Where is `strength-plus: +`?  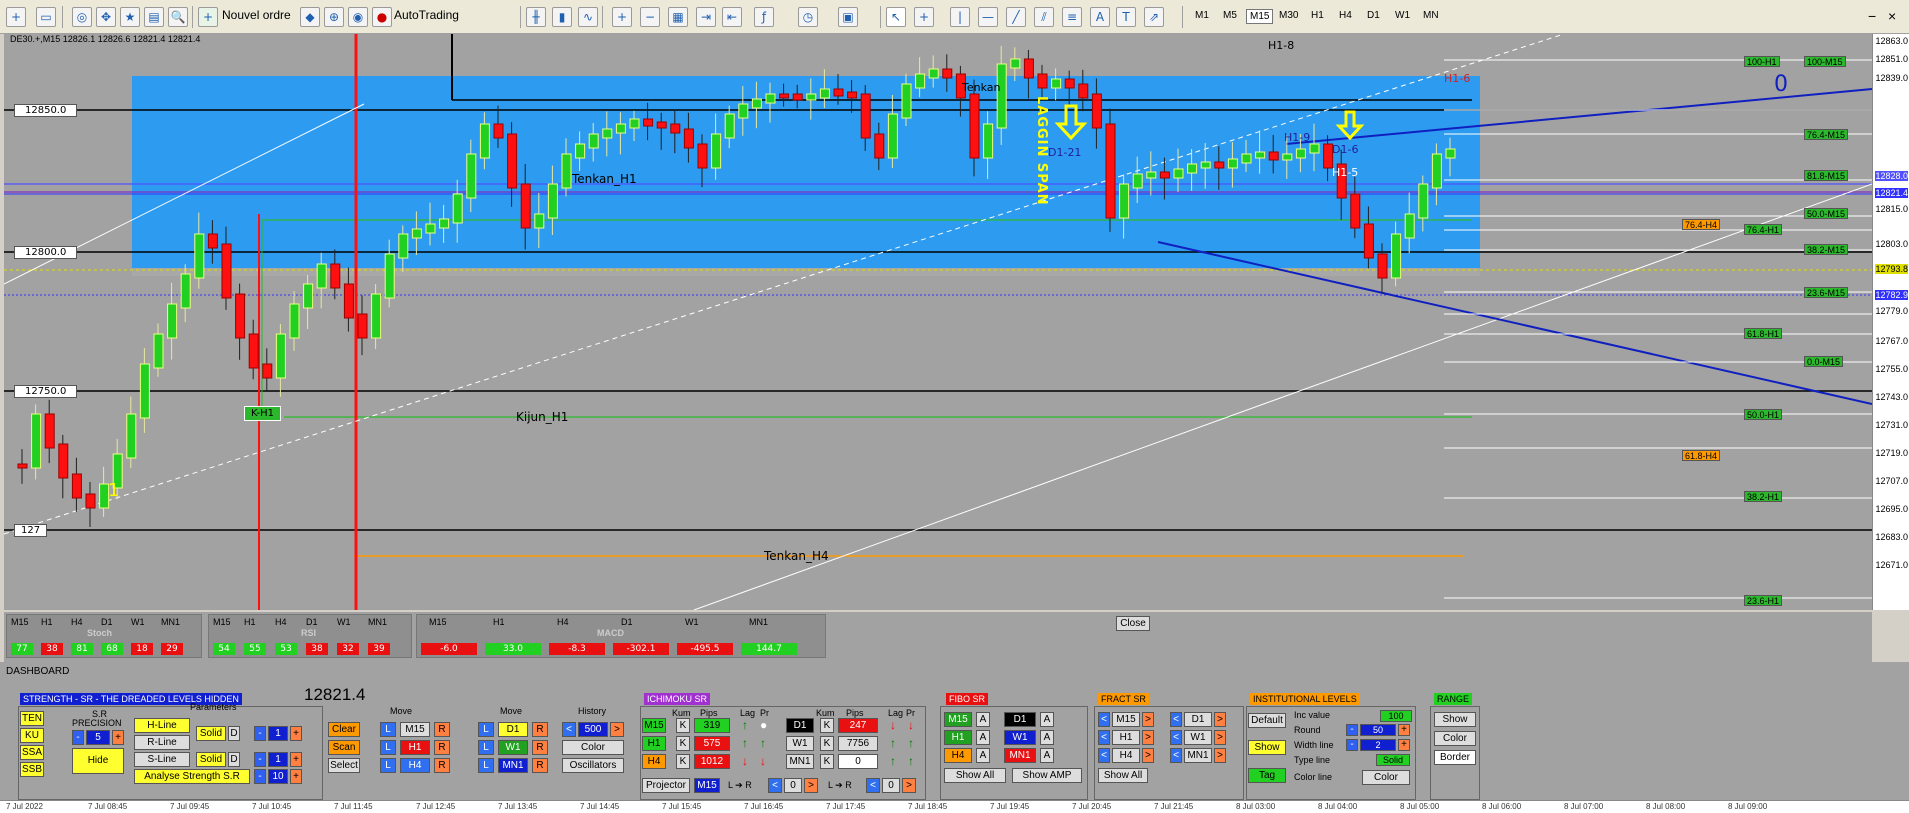
strength-plus: + is located at coordinates (296, 776).